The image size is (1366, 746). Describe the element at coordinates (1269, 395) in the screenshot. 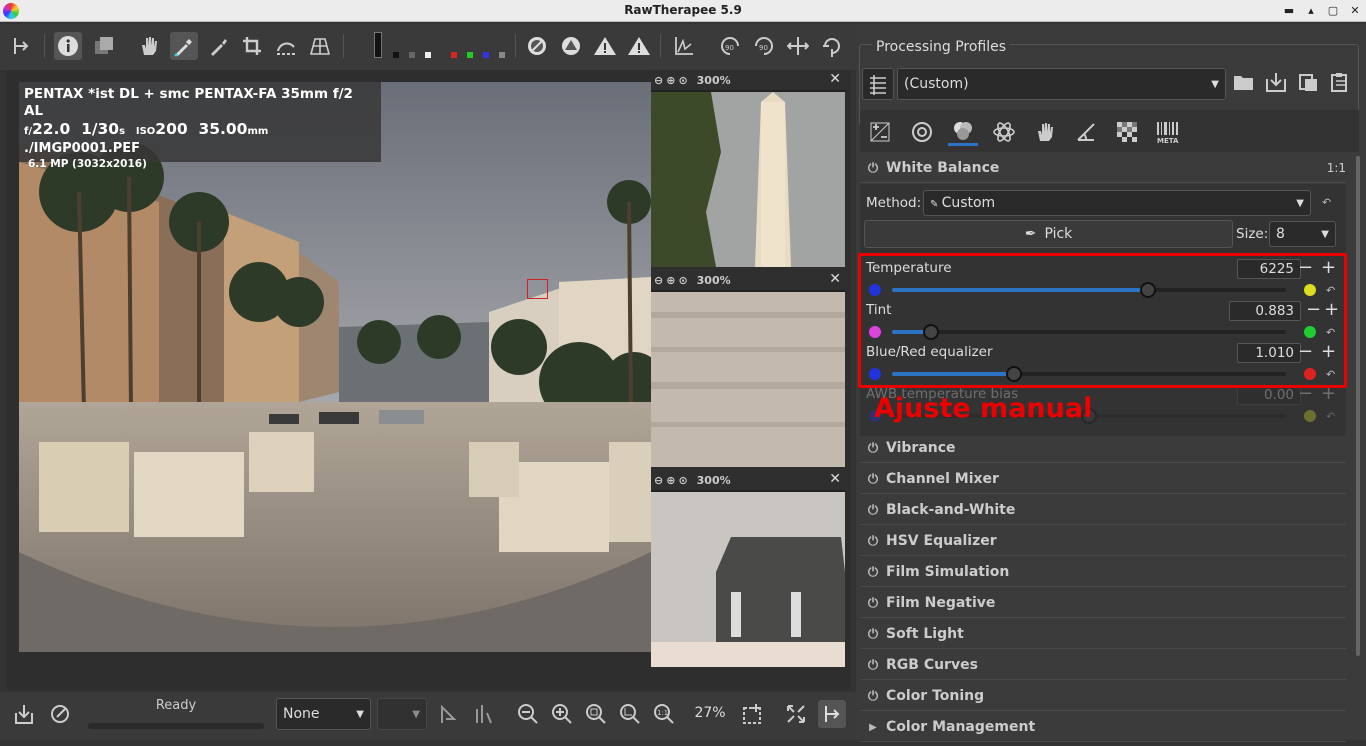

I see `awb-bias-input: 0.00` at that location.